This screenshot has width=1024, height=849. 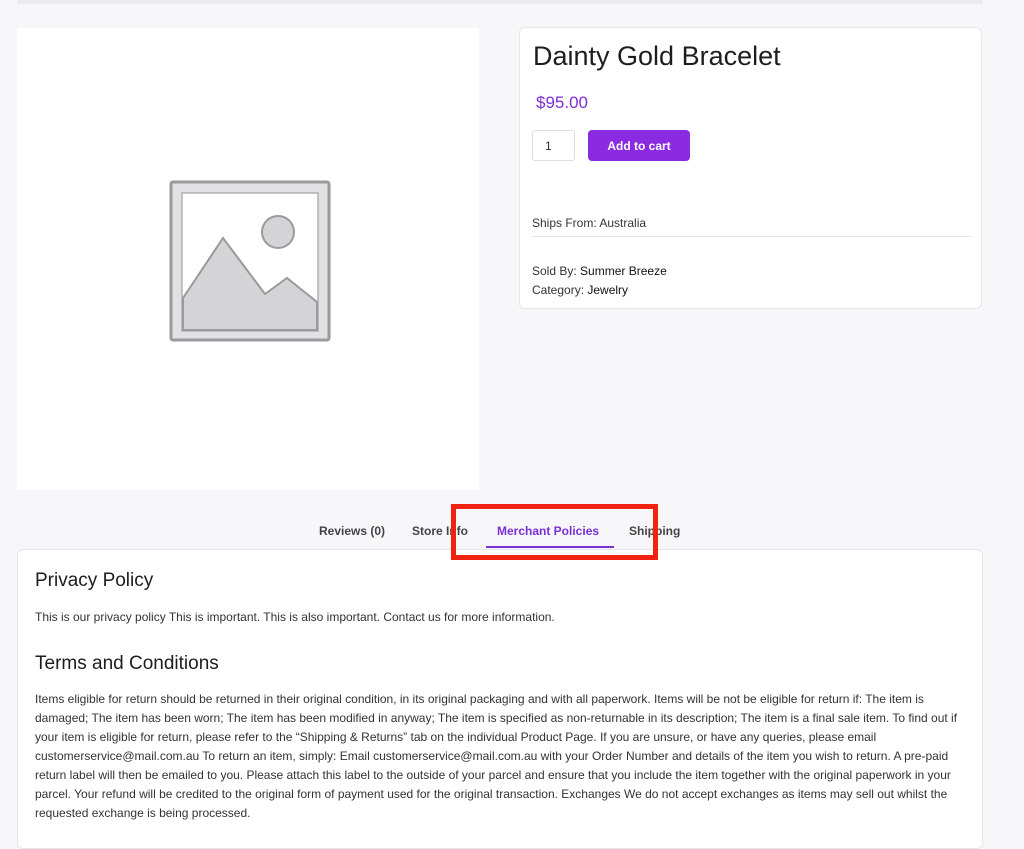 I want to click on product-price: $95.00, so click(x=562, y=102).